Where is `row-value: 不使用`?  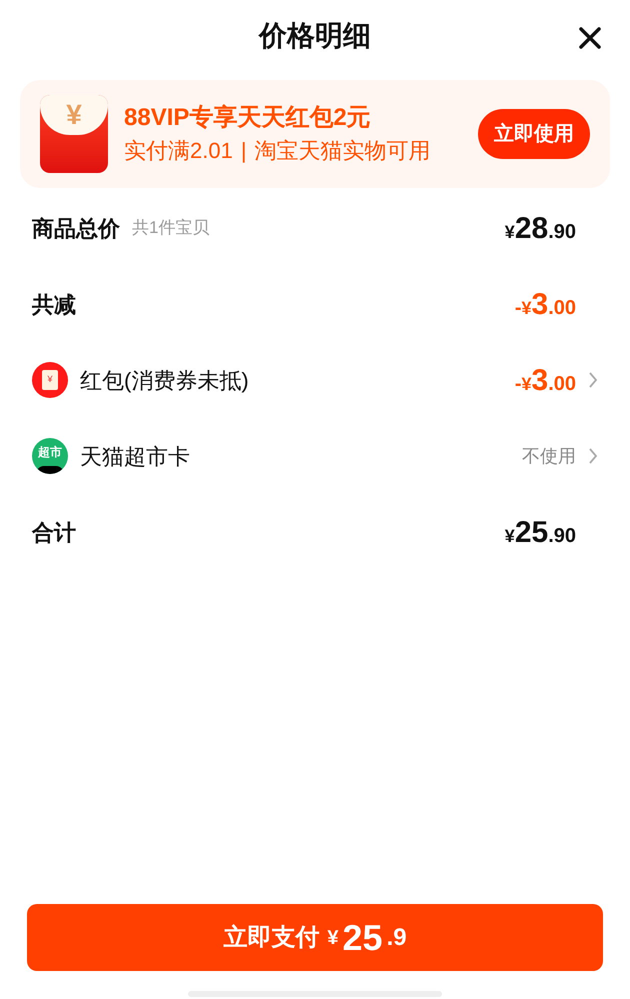 row-value: 不使用 is located at coordinates (549, 456).